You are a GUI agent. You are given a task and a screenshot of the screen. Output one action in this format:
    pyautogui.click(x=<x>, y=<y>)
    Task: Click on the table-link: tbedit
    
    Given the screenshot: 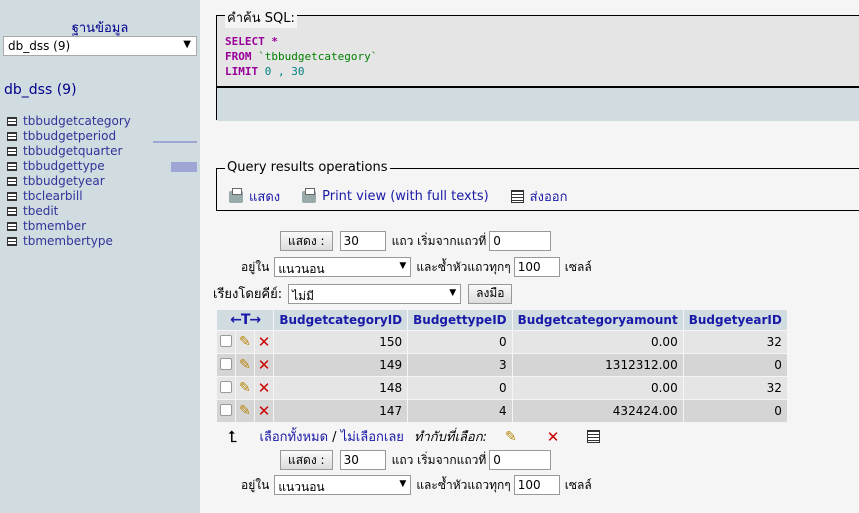 What is the action you would take?
    pyautogui.click(x=40, y=211)
    